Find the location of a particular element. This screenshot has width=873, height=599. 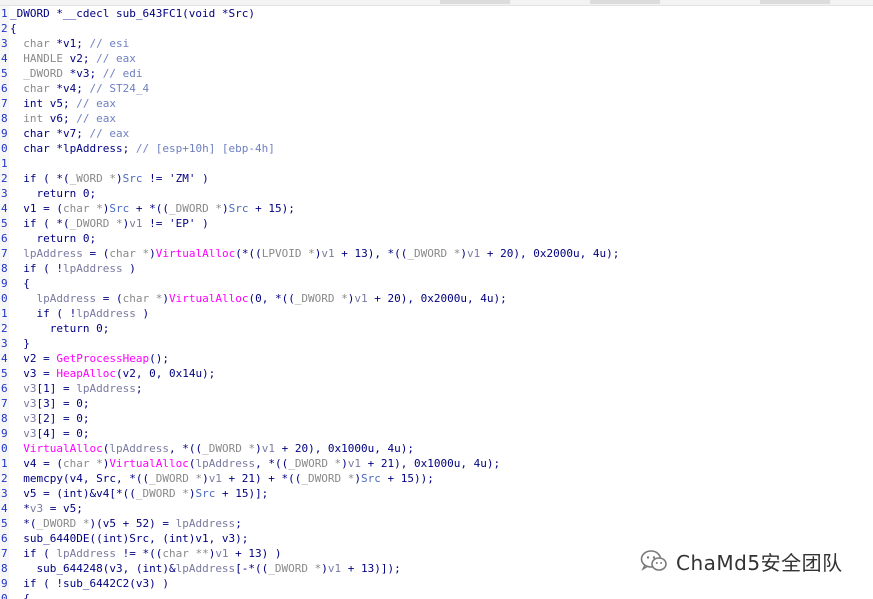

code-line: 6 sub_6440DE((int)Src, (int)v1, v3); is located at coordinates (436, 538).